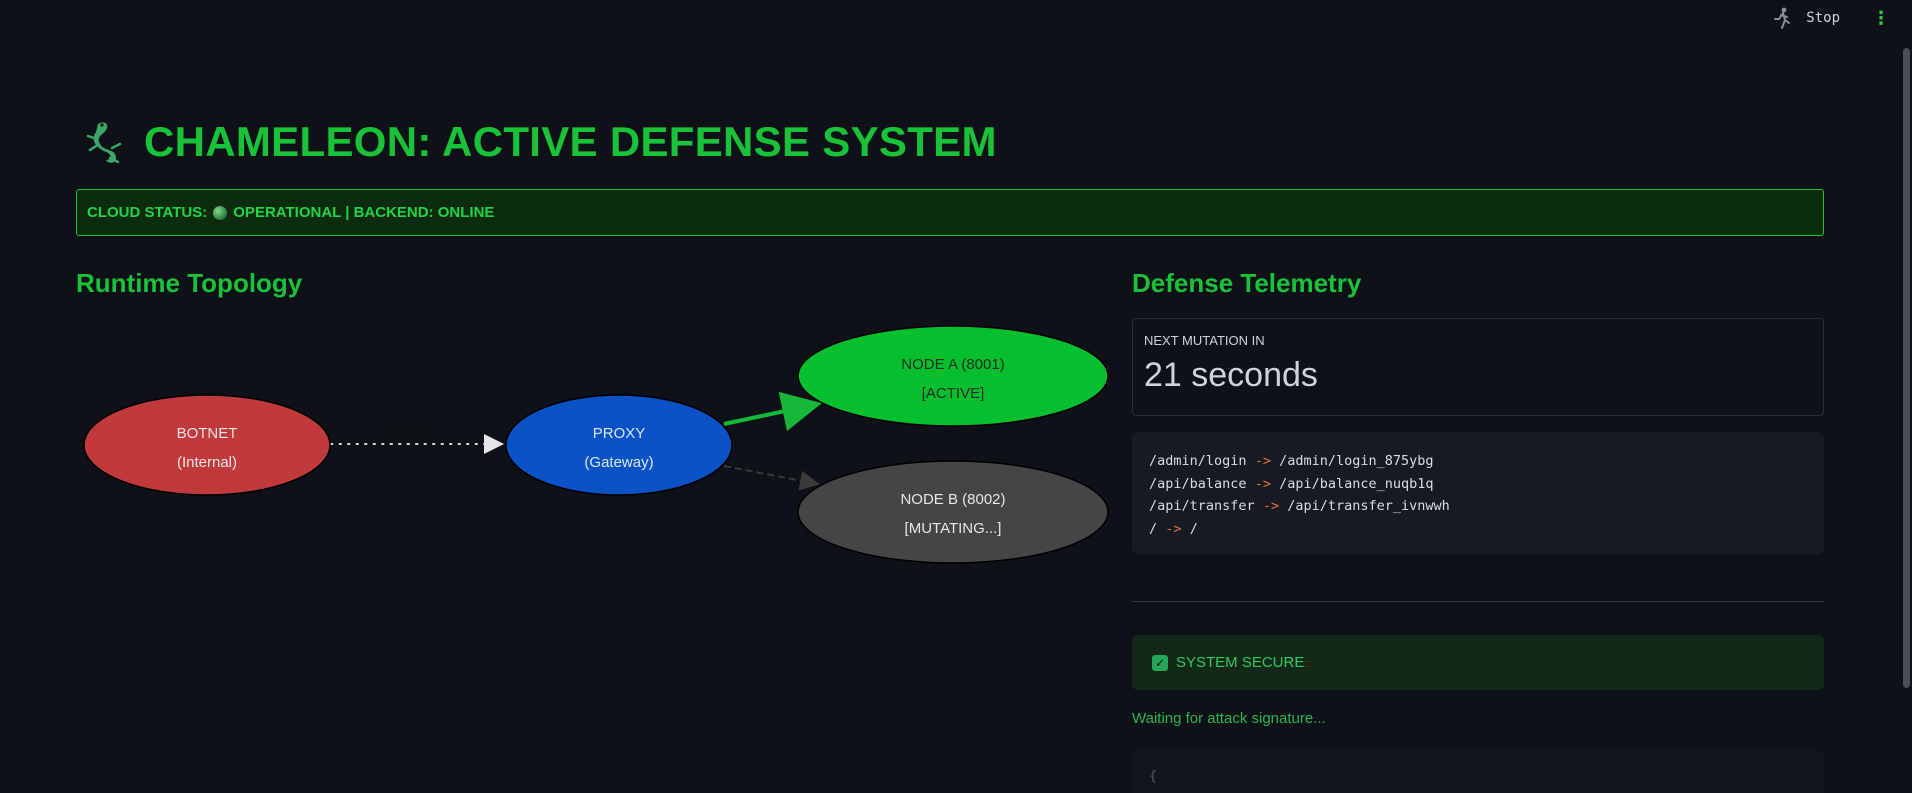 This screenshot has height=793, width=1912. What do you see at coordinates (1204, 340) in the screenshot?
I see `metric-label: NEXT MUTATION IN` at bounding box center [1204, 340].